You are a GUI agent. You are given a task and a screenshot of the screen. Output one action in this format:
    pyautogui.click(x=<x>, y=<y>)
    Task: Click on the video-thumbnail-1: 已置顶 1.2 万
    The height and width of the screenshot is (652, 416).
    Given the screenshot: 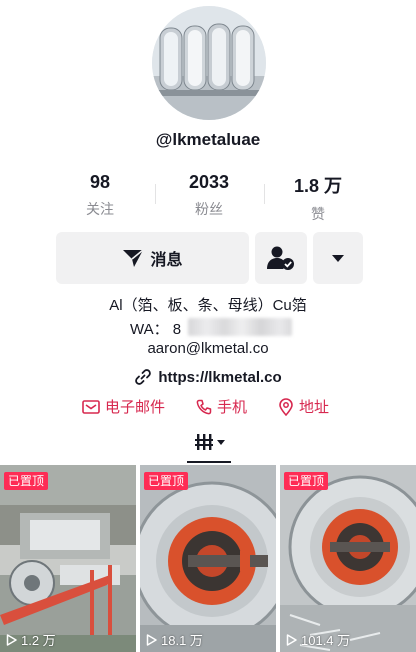 What is the action you would take?
    pyautogui.click(x=68, y=558)
    